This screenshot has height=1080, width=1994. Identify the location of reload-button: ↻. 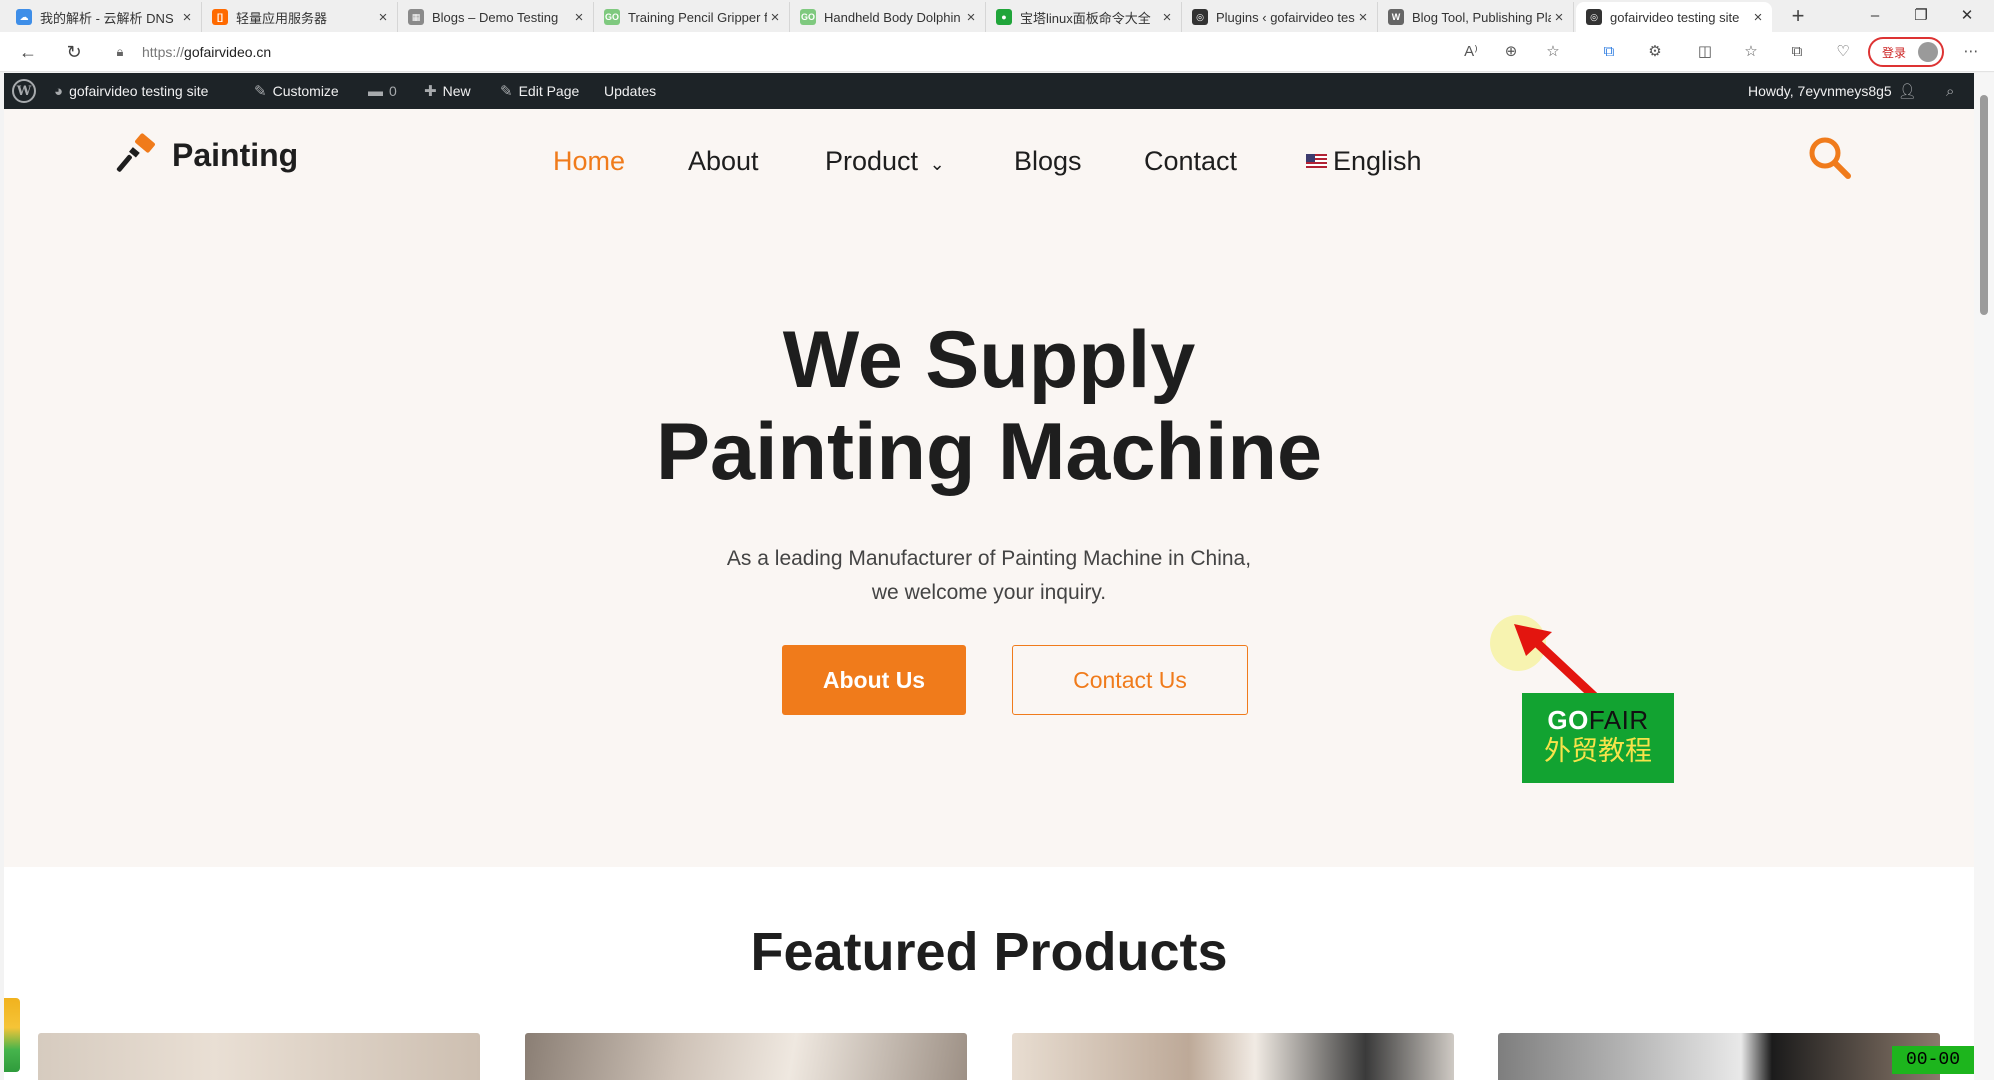
(74, 52).